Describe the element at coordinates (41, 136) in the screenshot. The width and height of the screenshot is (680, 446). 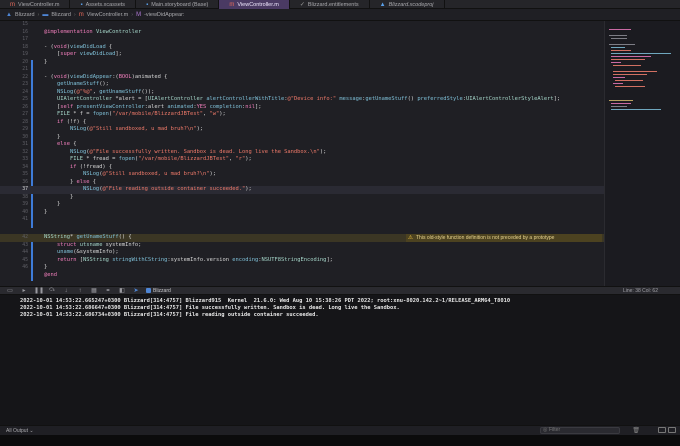
I see `code-line: 30 }` at that location.